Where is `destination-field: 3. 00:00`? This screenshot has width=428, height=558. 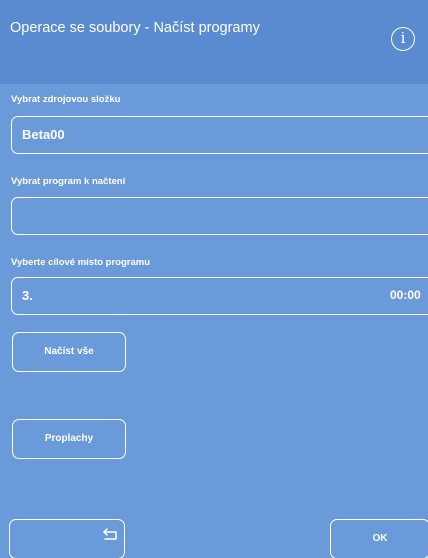
destination-field: 3. 00:00 is located at coordinates (219, 296).